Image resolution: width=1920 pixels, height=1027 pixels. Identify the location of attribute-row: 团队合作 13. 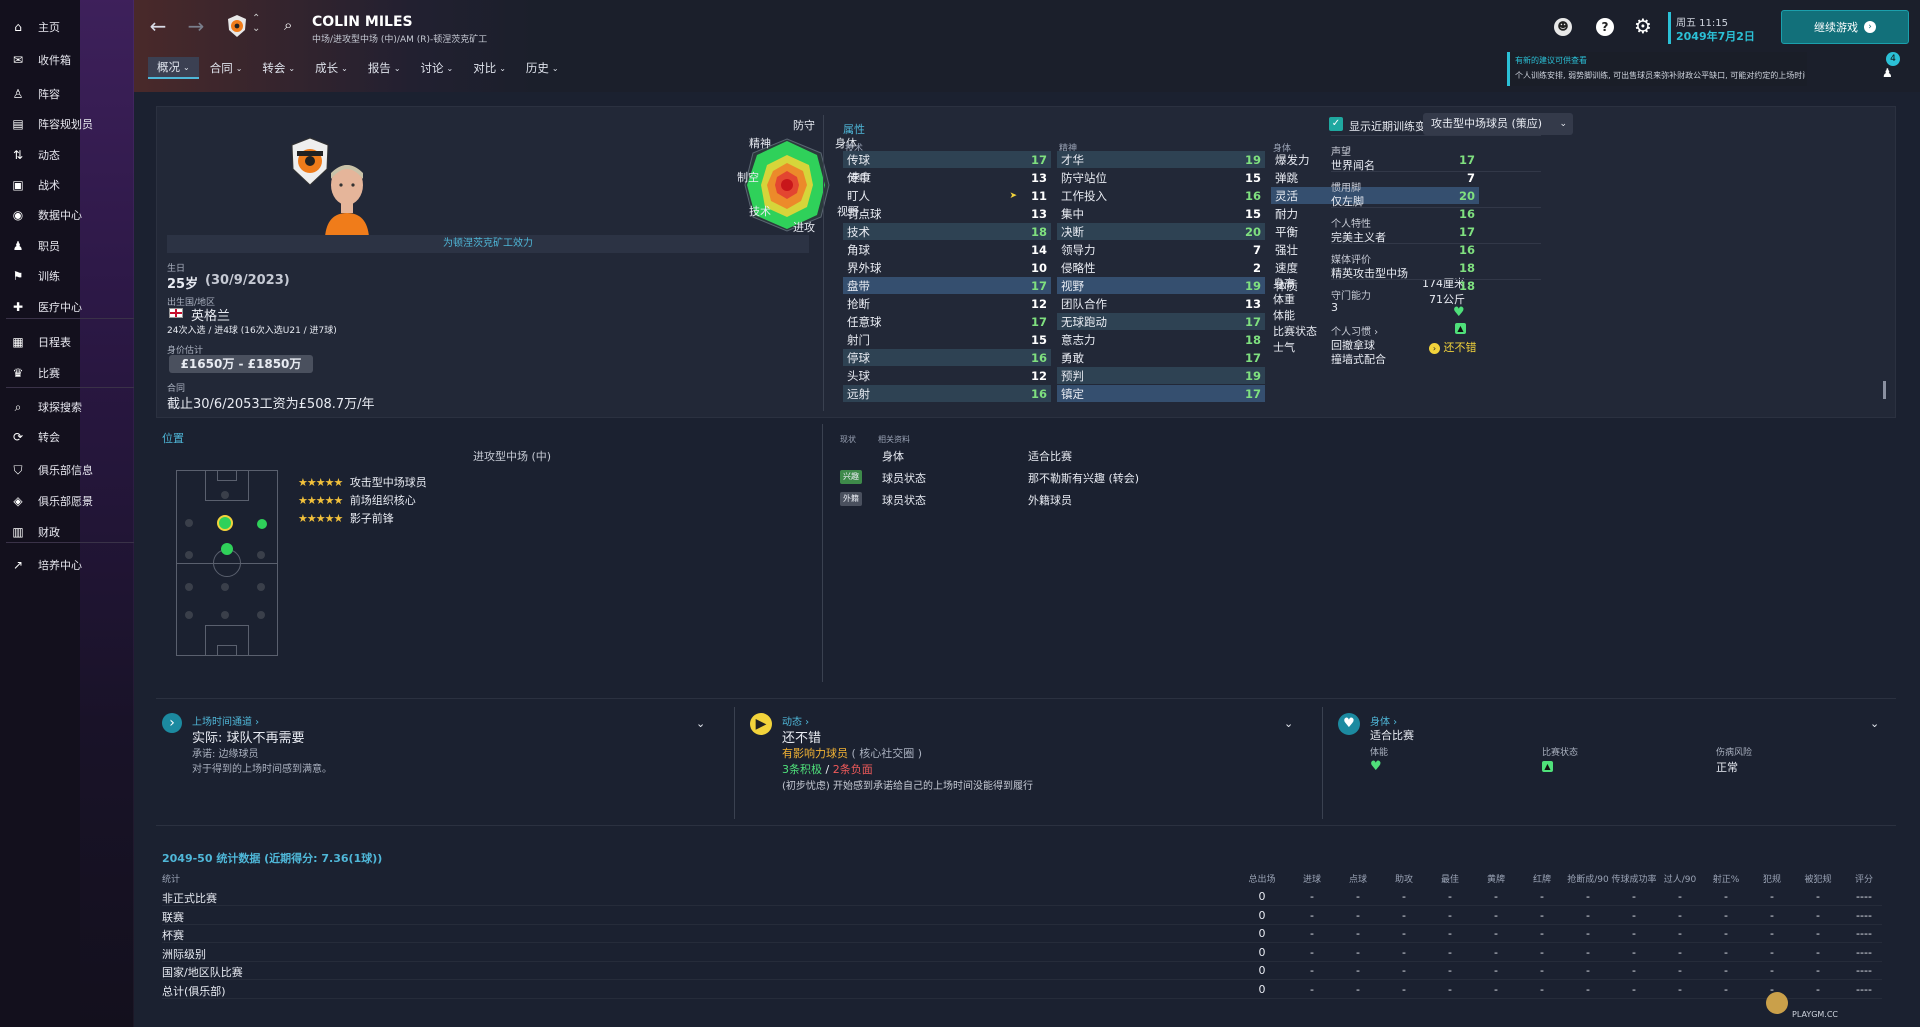
(1161, 303).